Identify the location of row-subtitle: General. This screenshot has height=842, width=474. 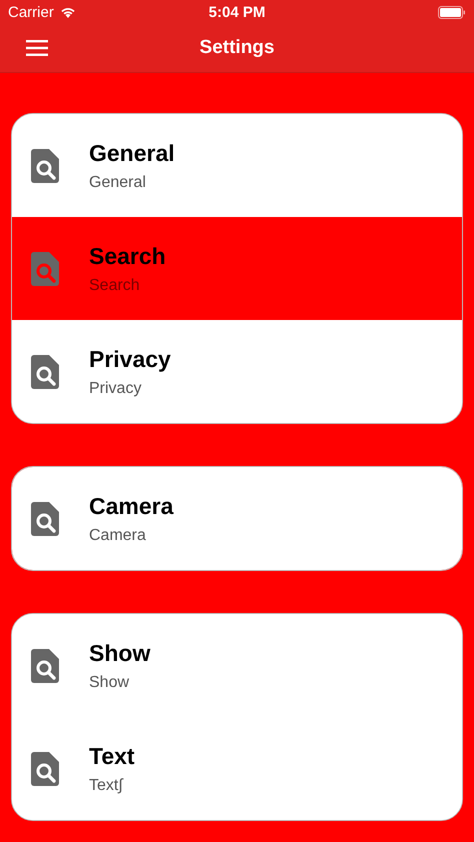
(118, 183).